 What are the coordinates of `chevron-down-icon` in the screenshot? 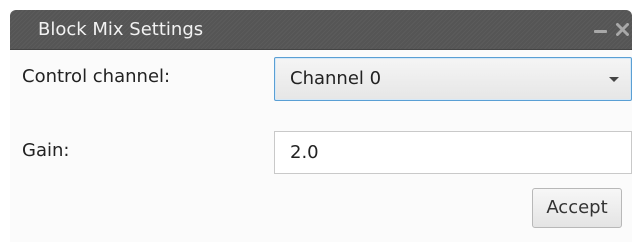 It's located at (614, 79).